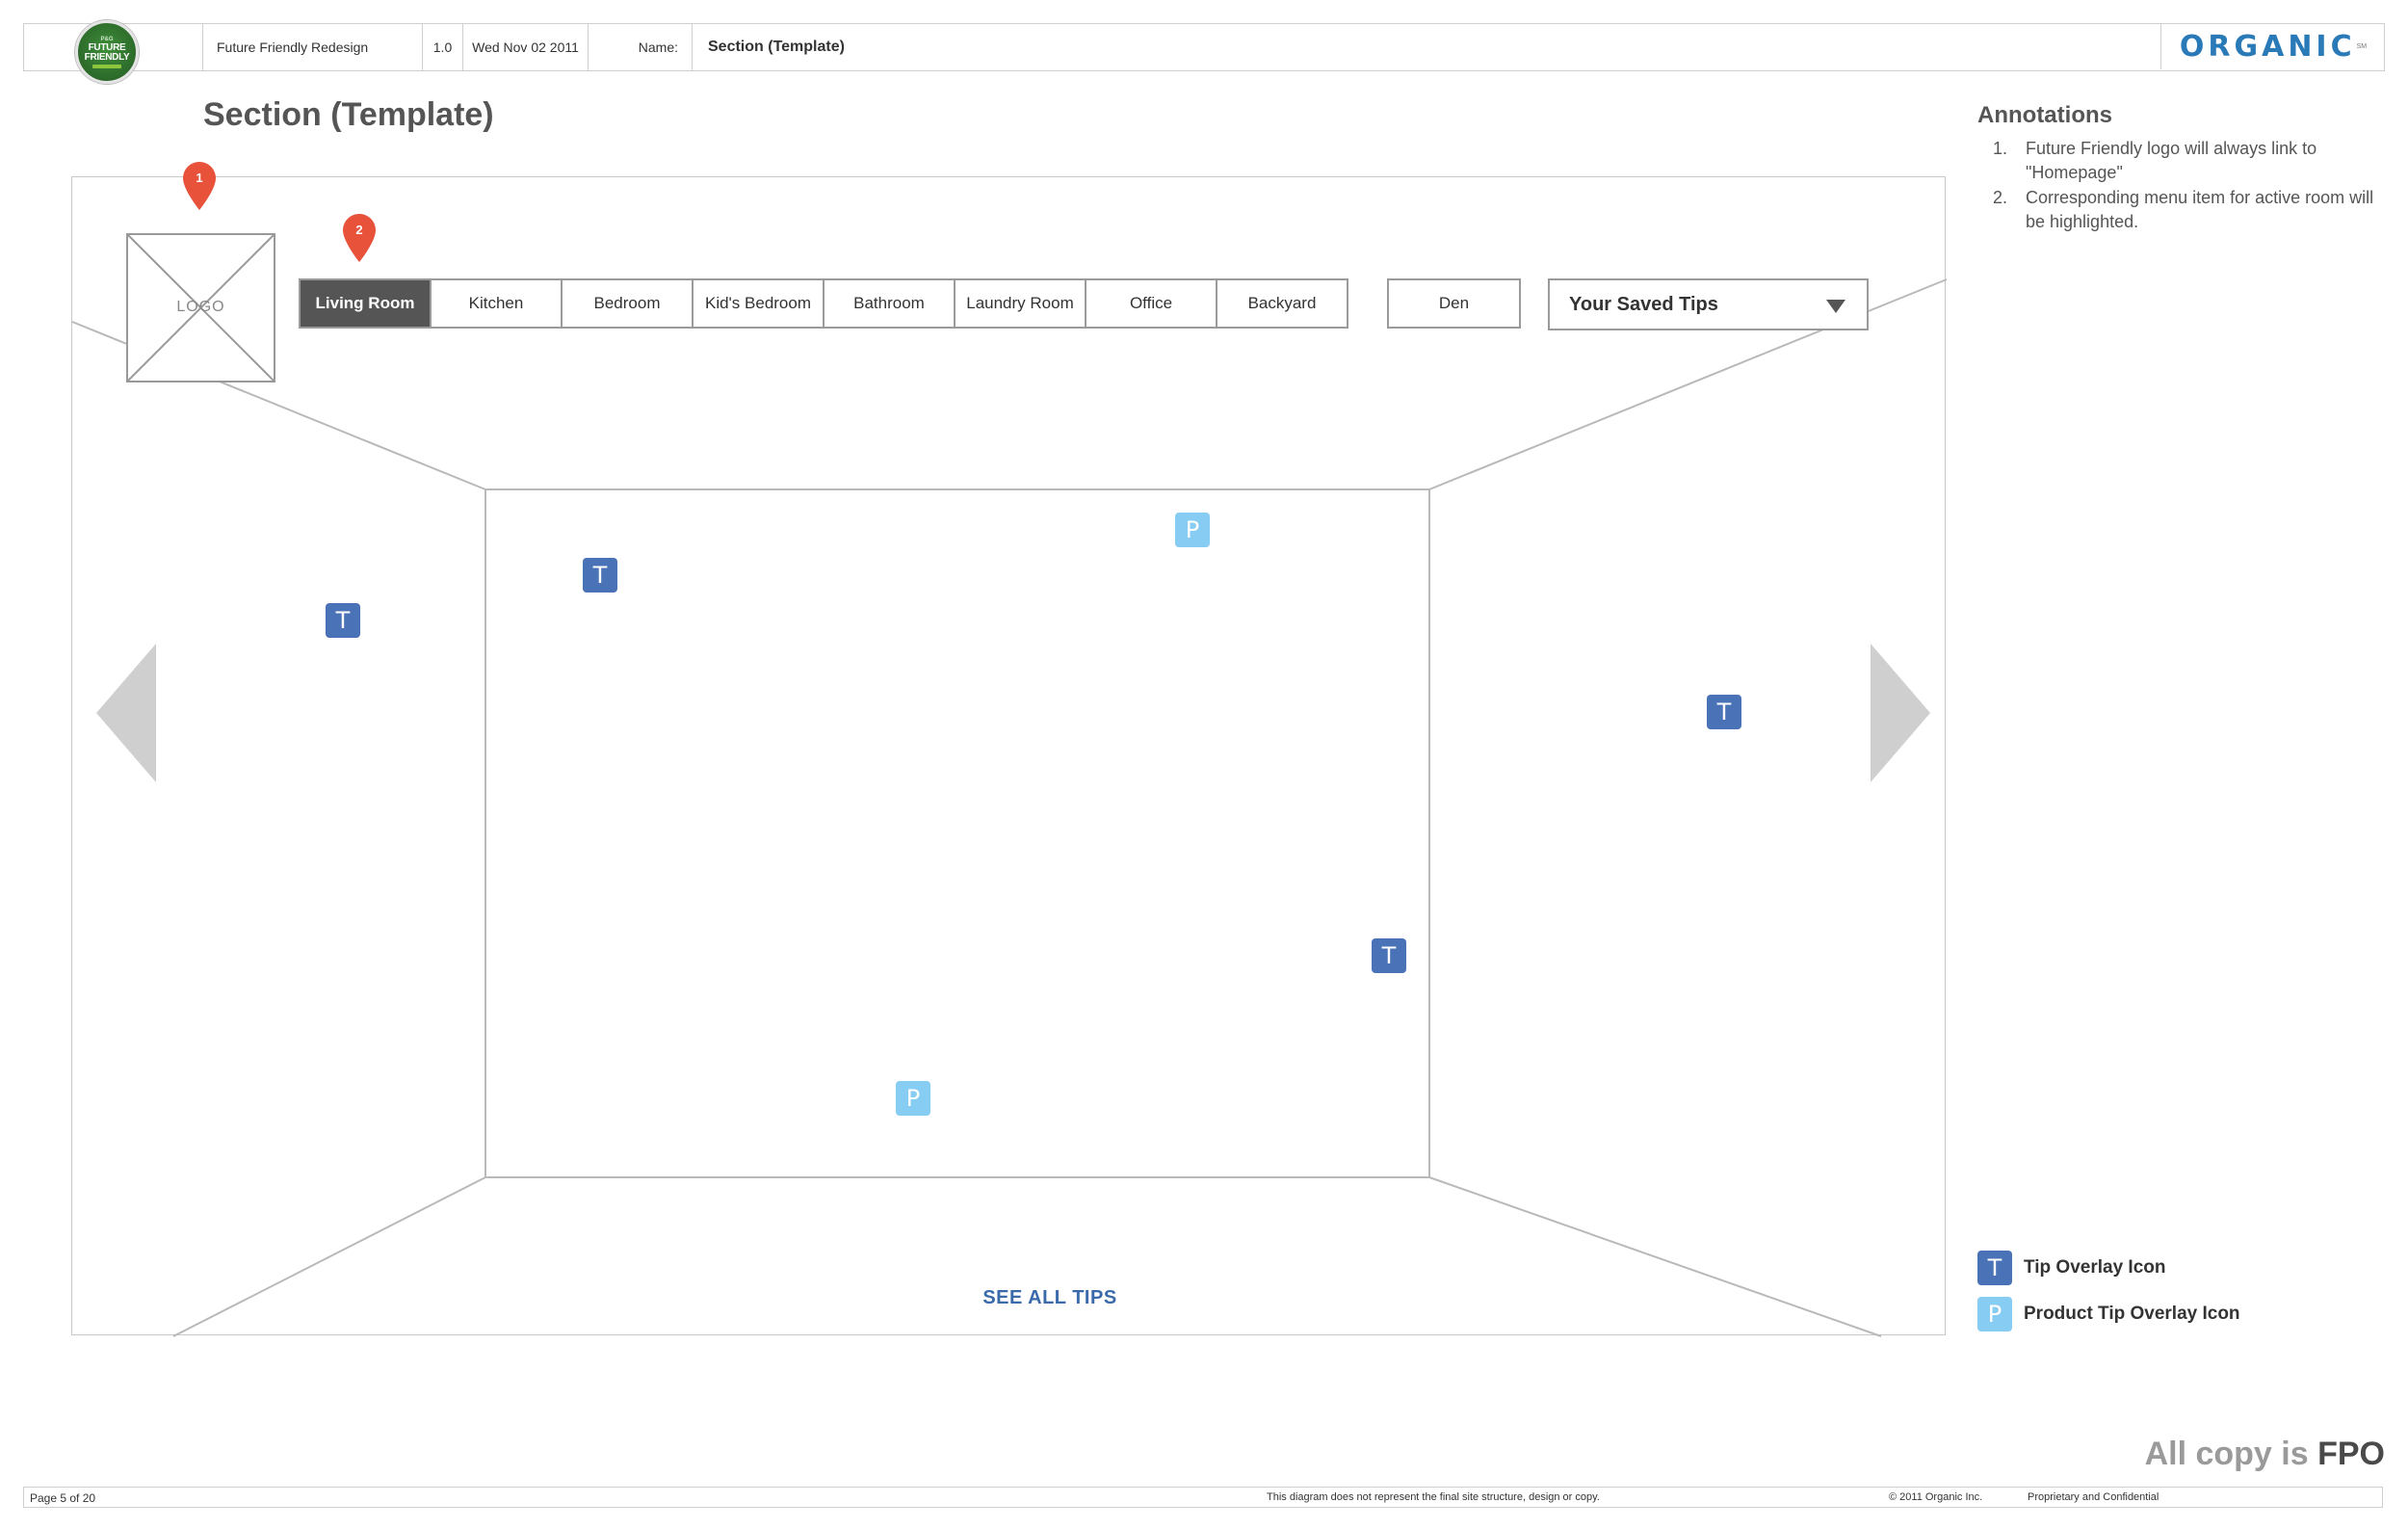  I want to click on fpo-note: All copy is FPO, so click(2265, 1455).